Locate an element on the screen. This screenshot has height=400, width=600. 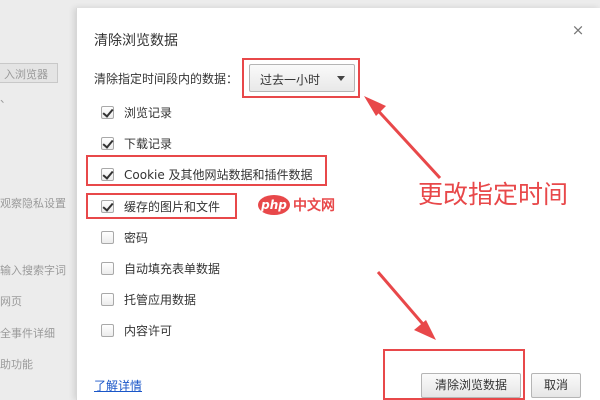
option-label: Cookie 及其他网站数据和插件数据 is located at coordinates (218, 174).